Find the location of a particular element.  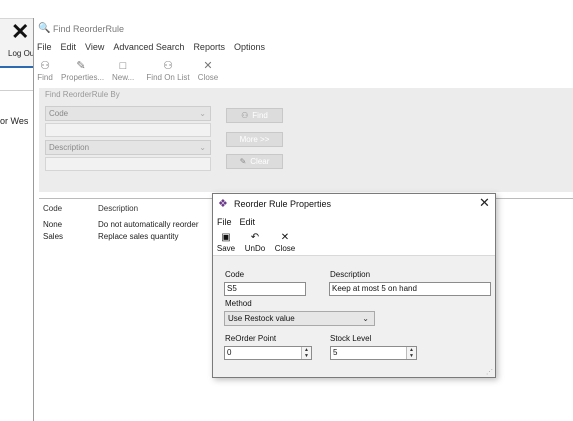

new-document-icon: □ is located at coordinates (123, 66).